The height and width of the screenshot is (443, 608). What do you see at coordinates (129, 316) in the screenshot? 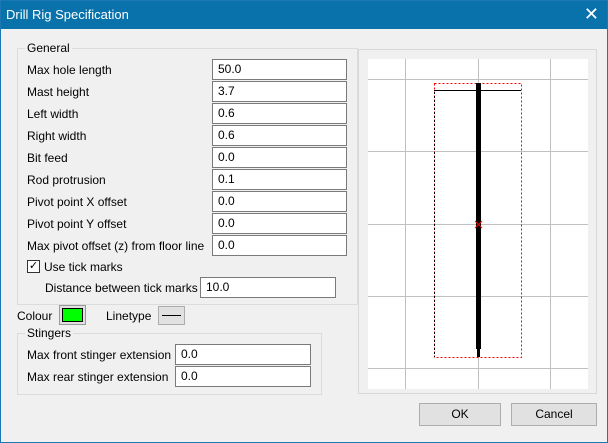
I see `linetype-label: Linetype` at bounding box center [129, 316].